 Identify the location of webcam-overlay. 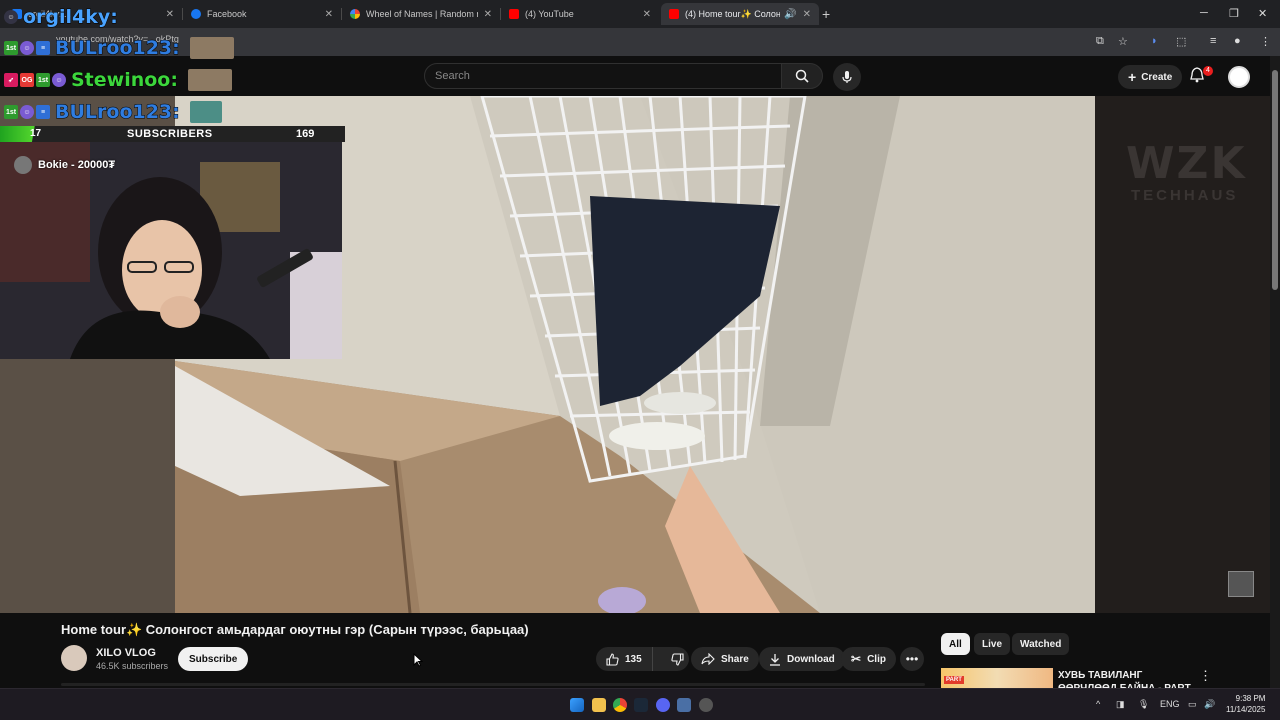
(171, 250).